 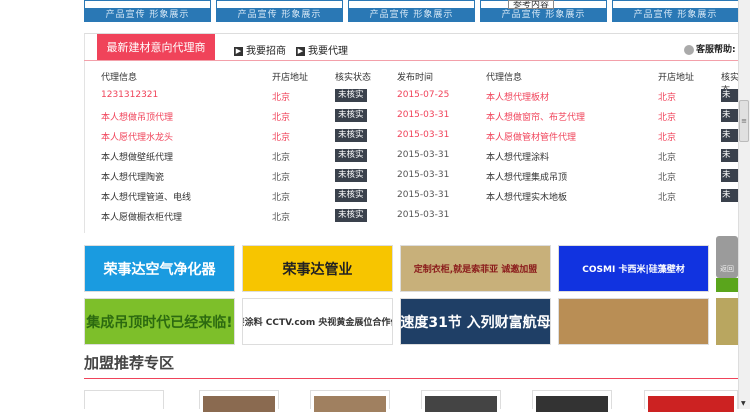 What do you see at coordinates (531, 136) in the screenshot?
I see `agent-info-link: 本人愿做管材管件代理` at bounding box center [531, 136].